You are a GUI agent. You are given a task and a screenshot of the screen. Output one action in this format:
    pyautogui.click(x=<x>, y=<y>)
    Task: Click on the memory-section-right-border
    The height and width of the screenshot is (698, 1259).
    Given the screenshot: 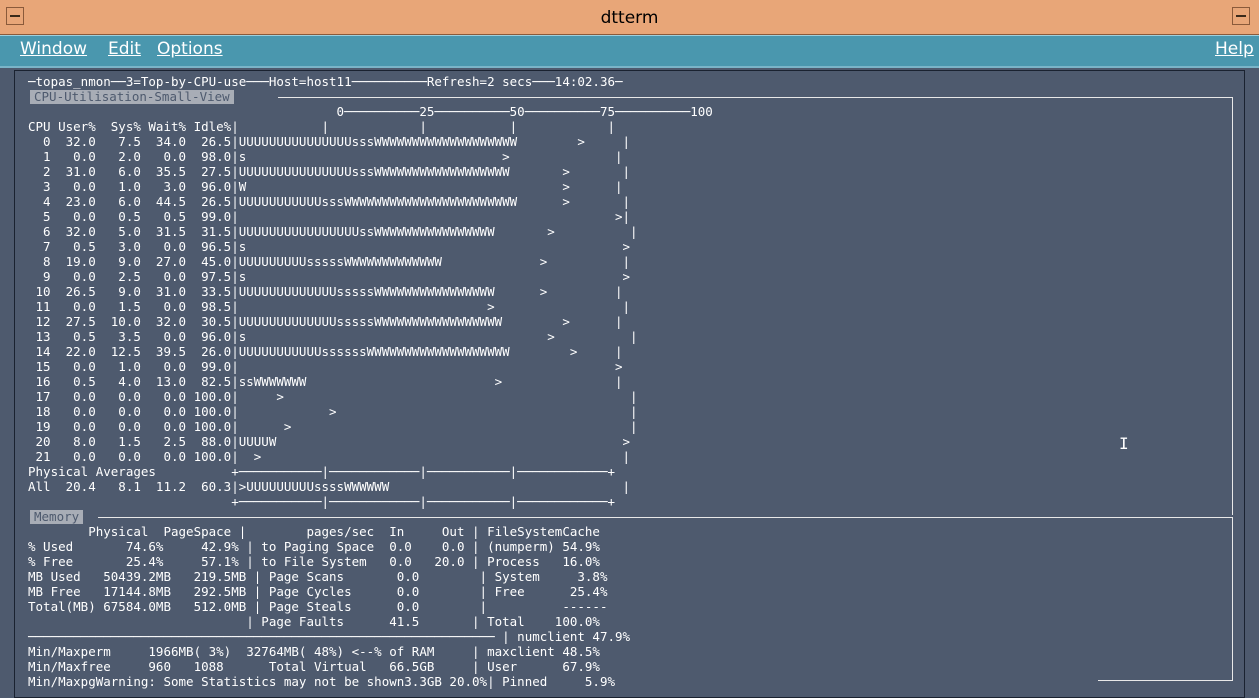 What is the action you would take?
    pyautogui.click(x=1232, y=598)
    